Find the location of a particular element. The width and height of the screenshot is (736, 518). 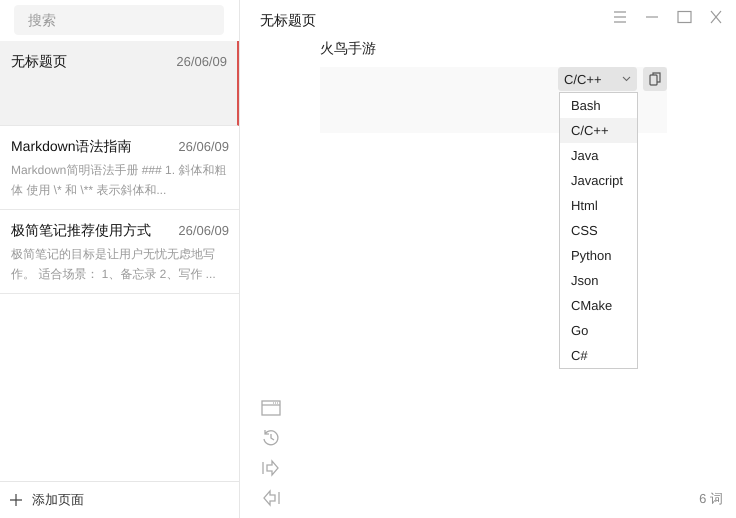

language-option: Html is located at coordinates (598, 205).